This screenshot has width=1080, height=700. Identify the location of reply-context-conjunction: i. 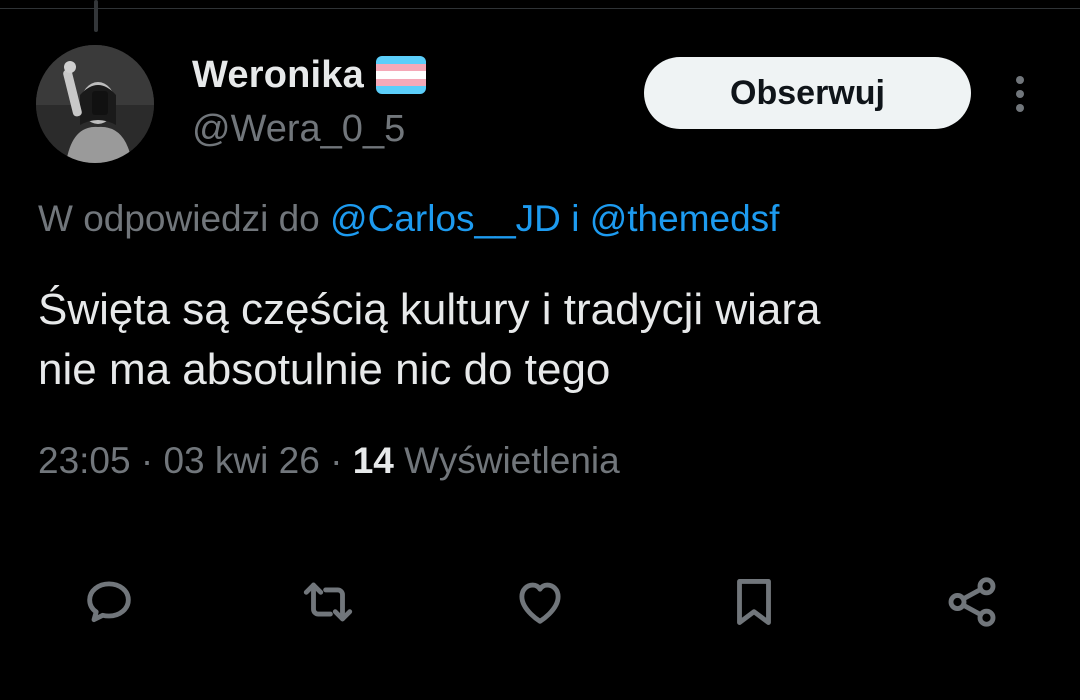
(575, 218).